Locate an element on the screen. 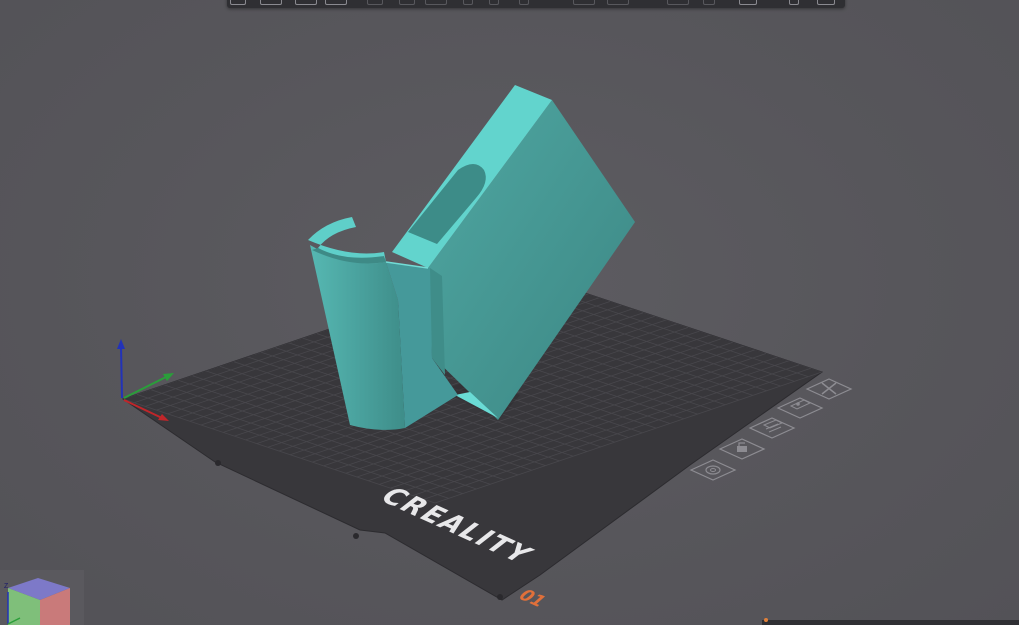 The width and height of the screenshot is (1019, 625). z-axis is located at coordinates (121, 372).